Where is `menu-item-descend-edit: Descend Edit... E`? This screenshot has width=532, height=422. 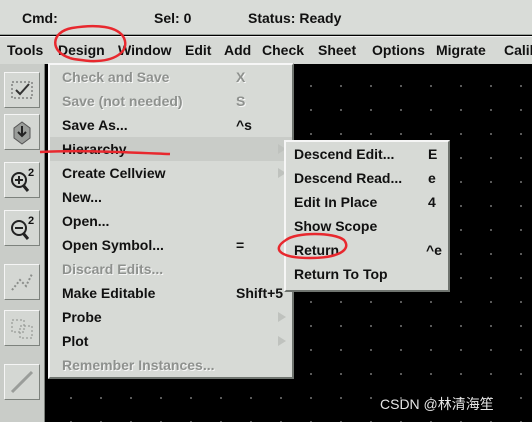 menu-item-descend-edit: Descend Edit... E is located at coordinates (367, 154).